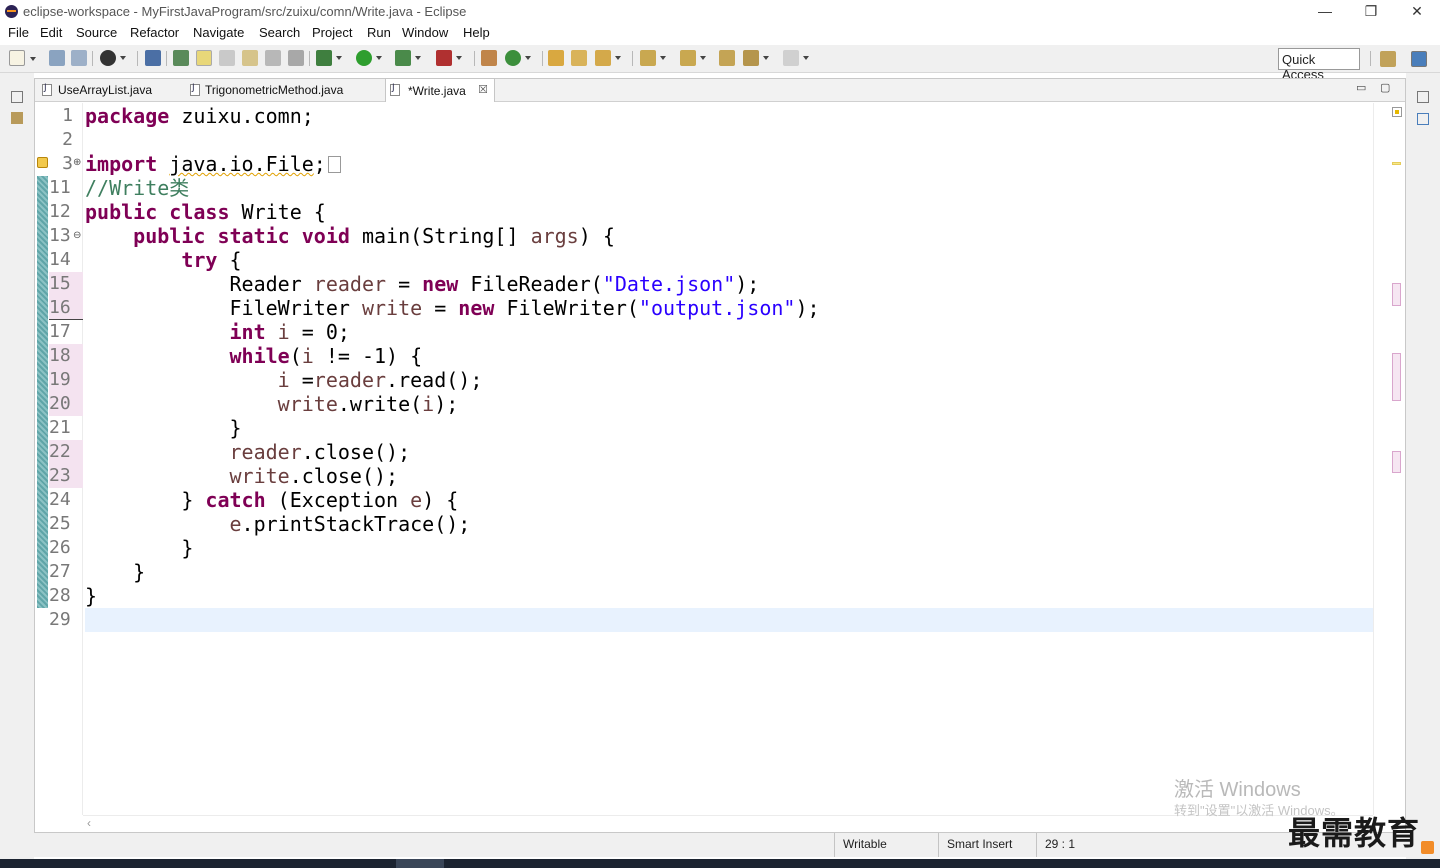 The image size is (1440, 868). Describe the element at coordinates (213, 164) in the screenshot. I see `code-line-3: import java.io.File;` at that location.